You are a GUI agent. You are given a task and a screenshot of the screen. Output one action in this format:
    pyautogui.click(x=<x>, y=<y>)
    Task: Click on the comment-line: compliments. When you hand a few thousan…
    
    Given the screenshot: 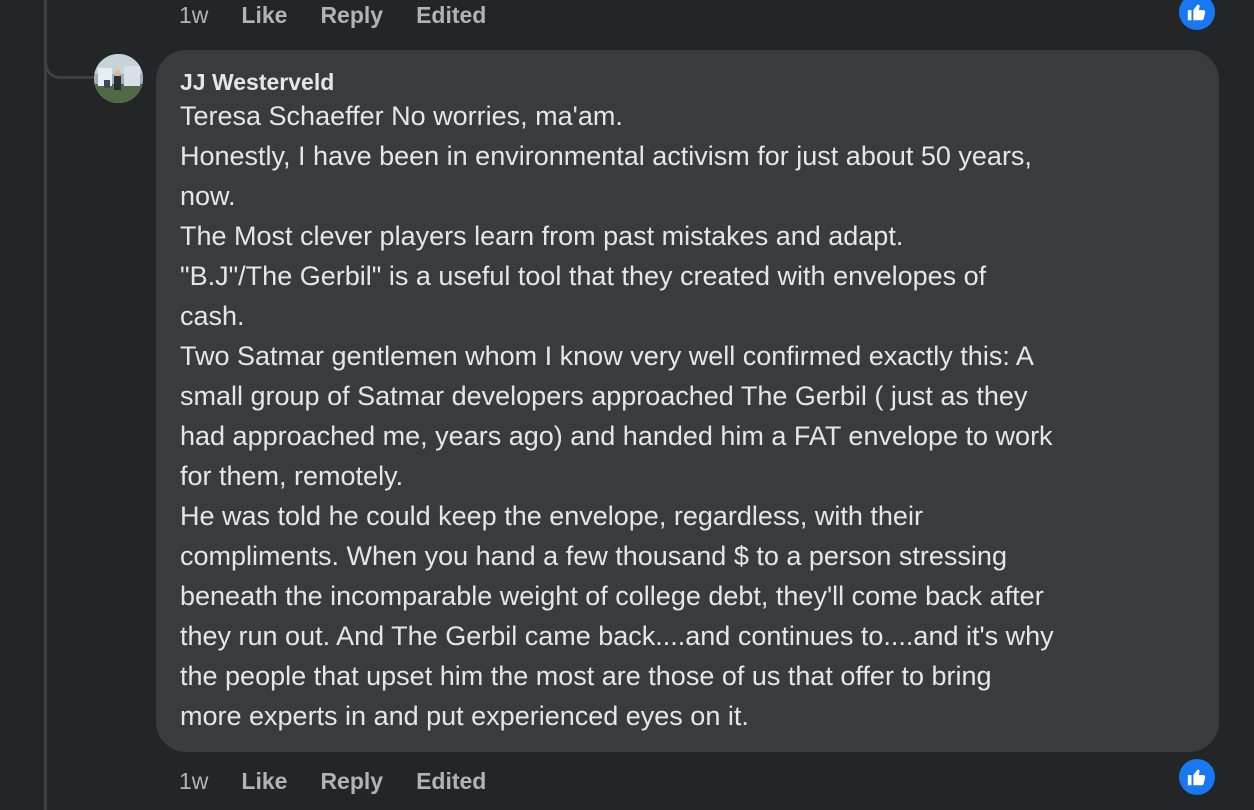 What is the action you would take?
    pyautogui.click(x=593, y=556)
    